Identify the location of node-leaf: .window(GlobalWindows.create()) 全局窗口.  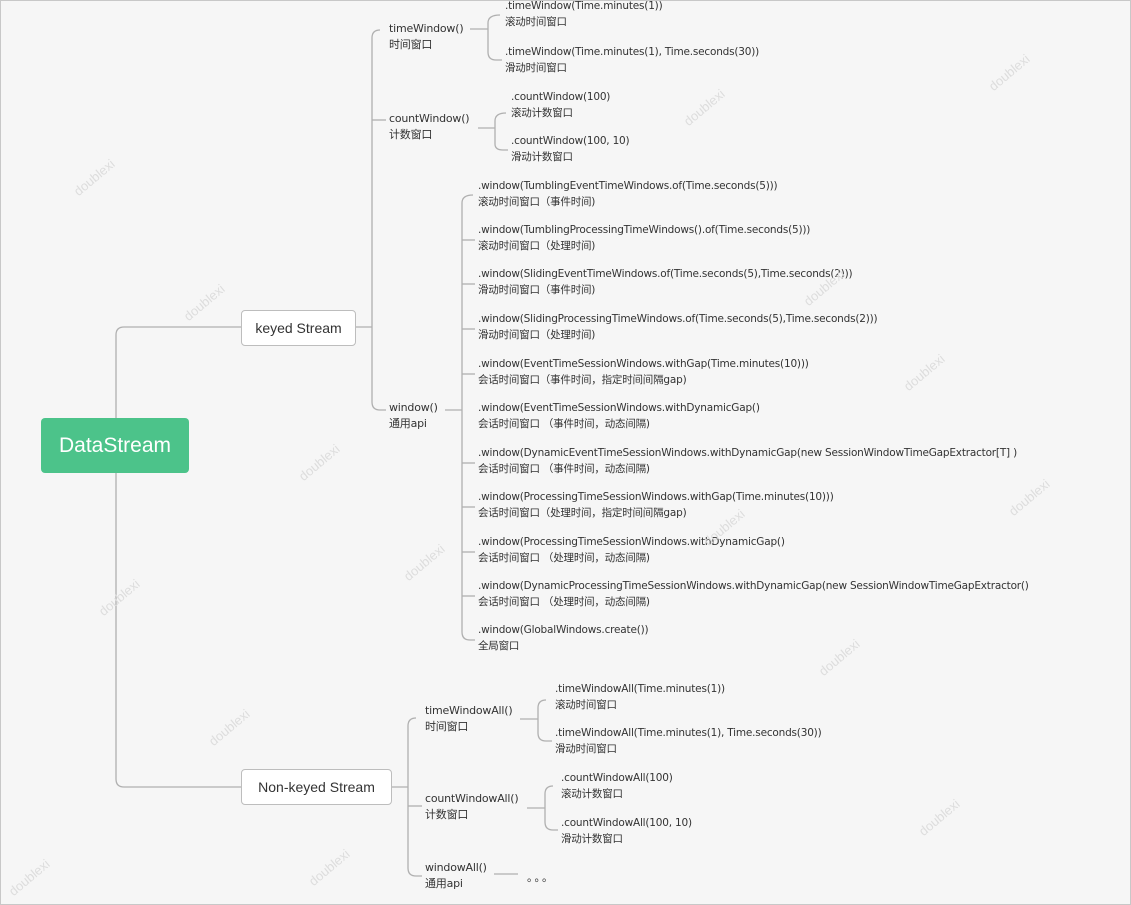
(563, 638).